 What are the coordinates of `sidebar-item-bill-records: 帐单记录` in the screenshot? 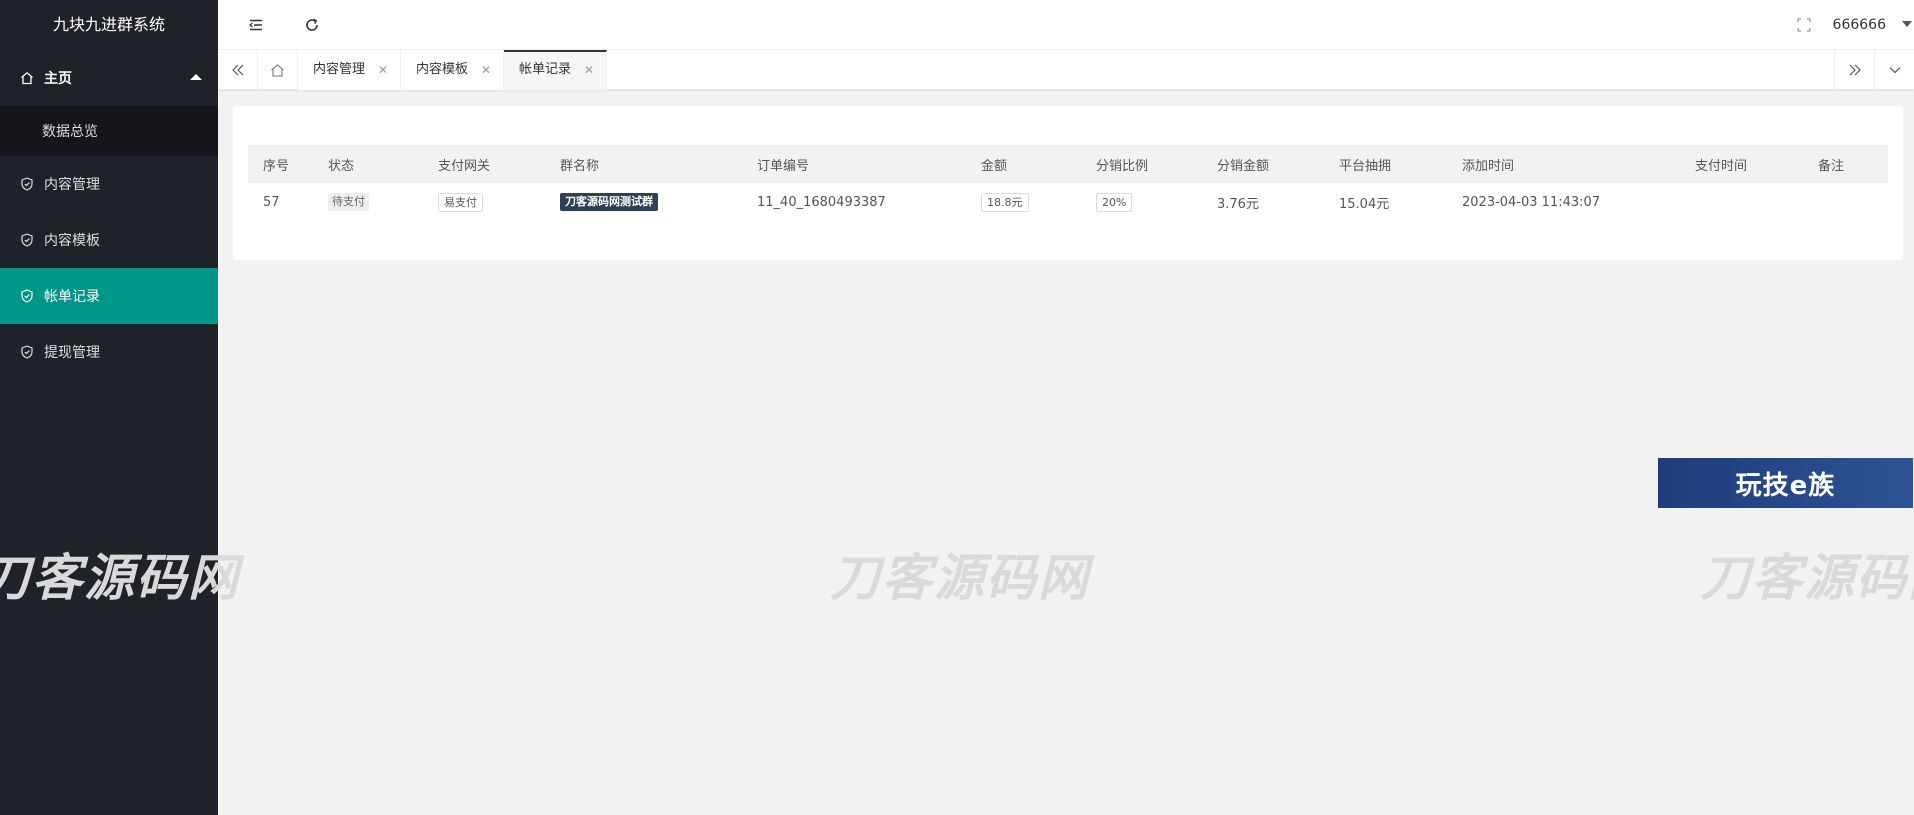 It's located at (109, 296).